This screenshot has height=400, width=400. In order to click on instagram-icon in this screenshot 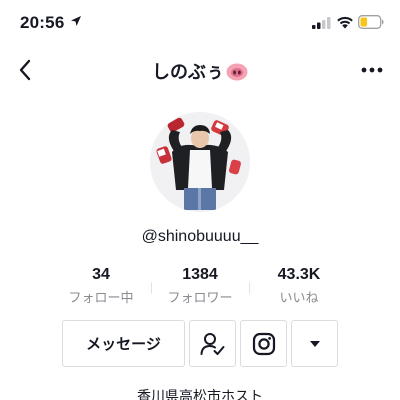, I will do `click(263, 343)`.